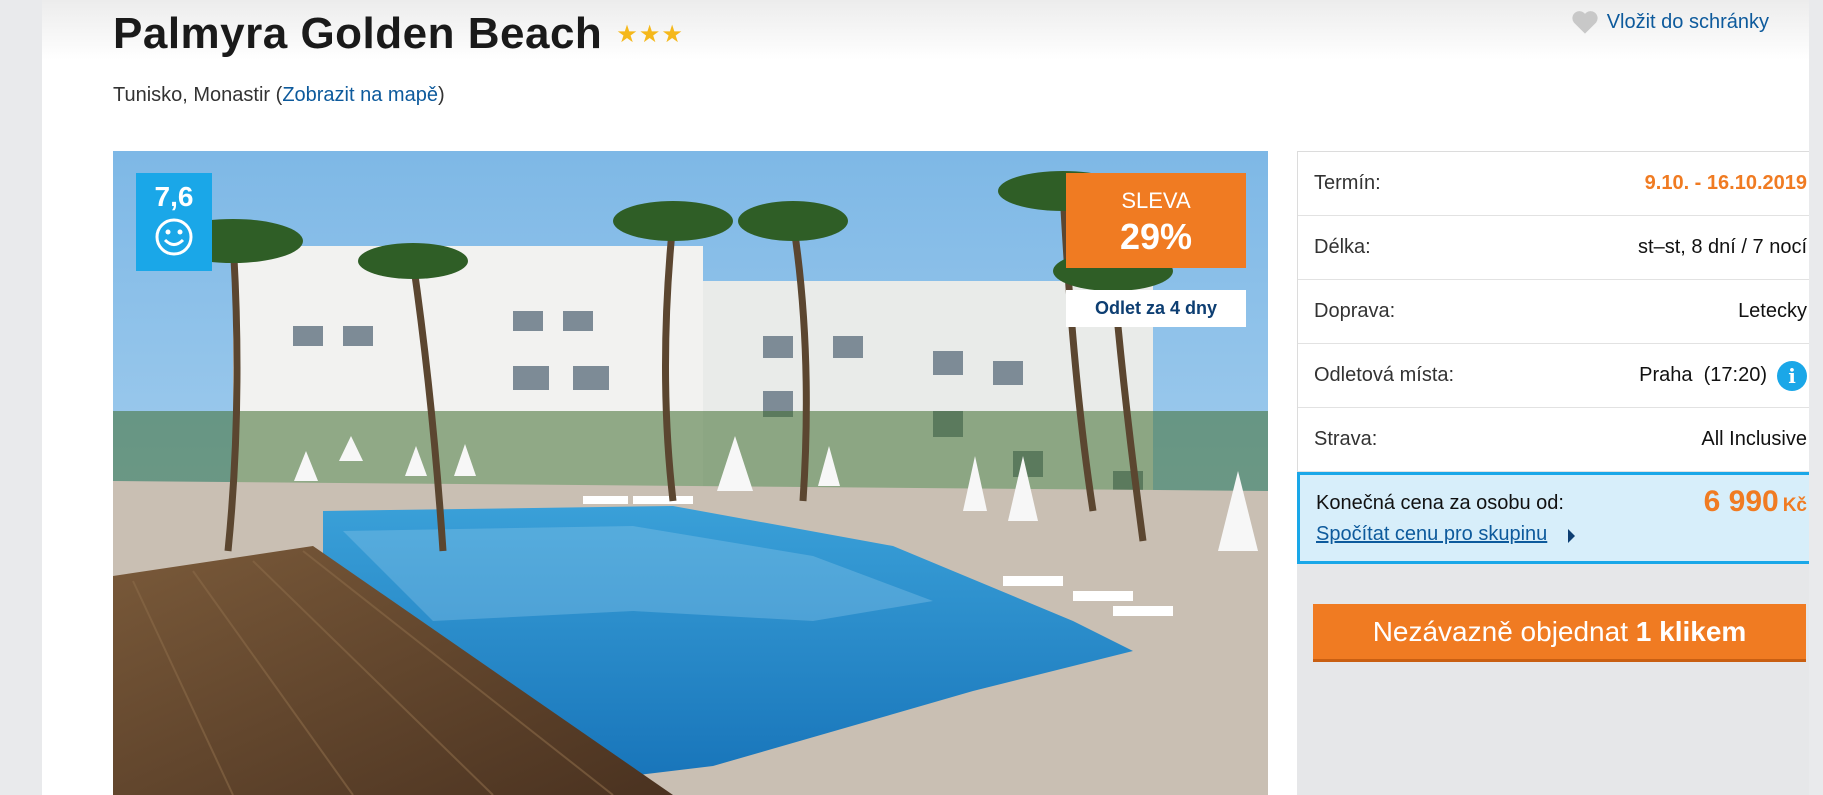 The width and height of the screenshot is (1823, 795). Describe the element at coordinates (441, 95) in the screenshot. I see `location-paren: )` at that location.